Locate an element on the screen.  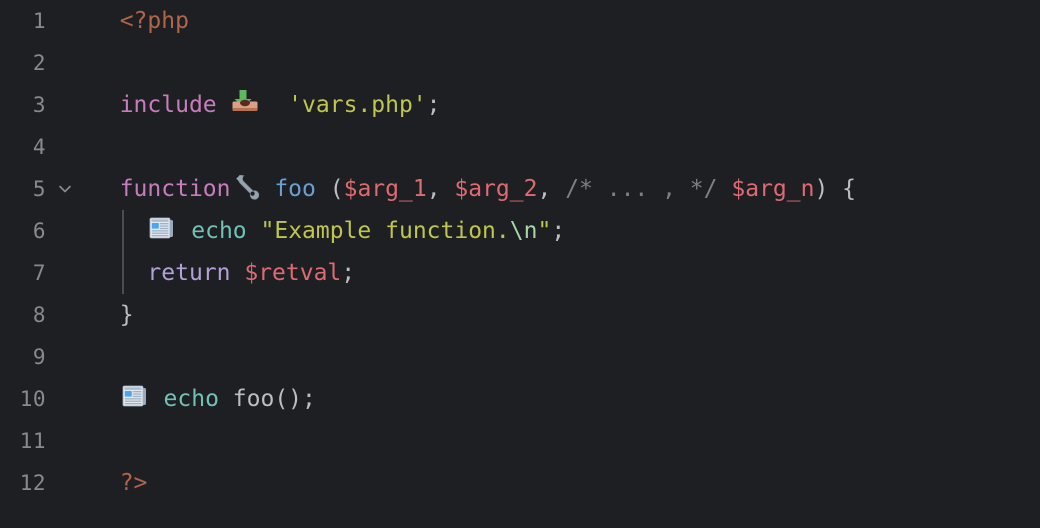
gutter-row: 6 is located at coordinates (46, 231).